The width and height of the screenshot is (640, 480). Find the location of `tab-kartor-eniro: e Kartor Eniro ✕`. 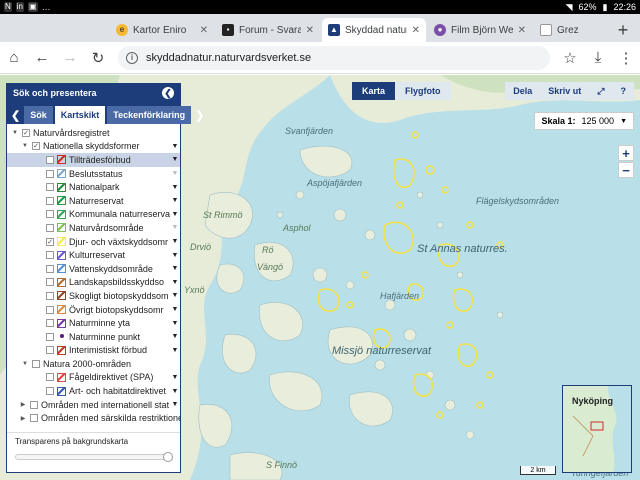

tab-kartor-eniro: e Kartor Eniro ✕ is located at coordinates (162, 30).